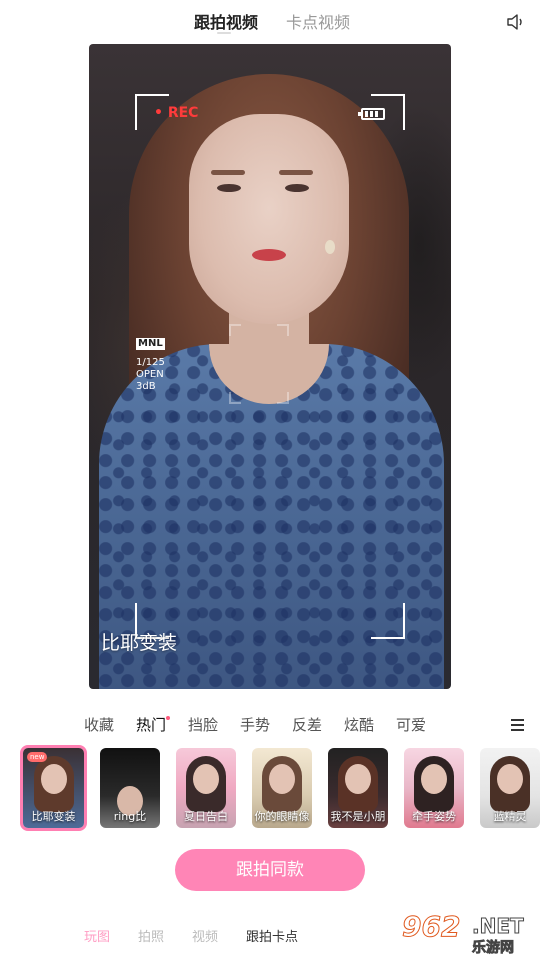 The width and height of the screenshot is (540, 960). I want to click on category-cute: 可爱, so click(411, 724).